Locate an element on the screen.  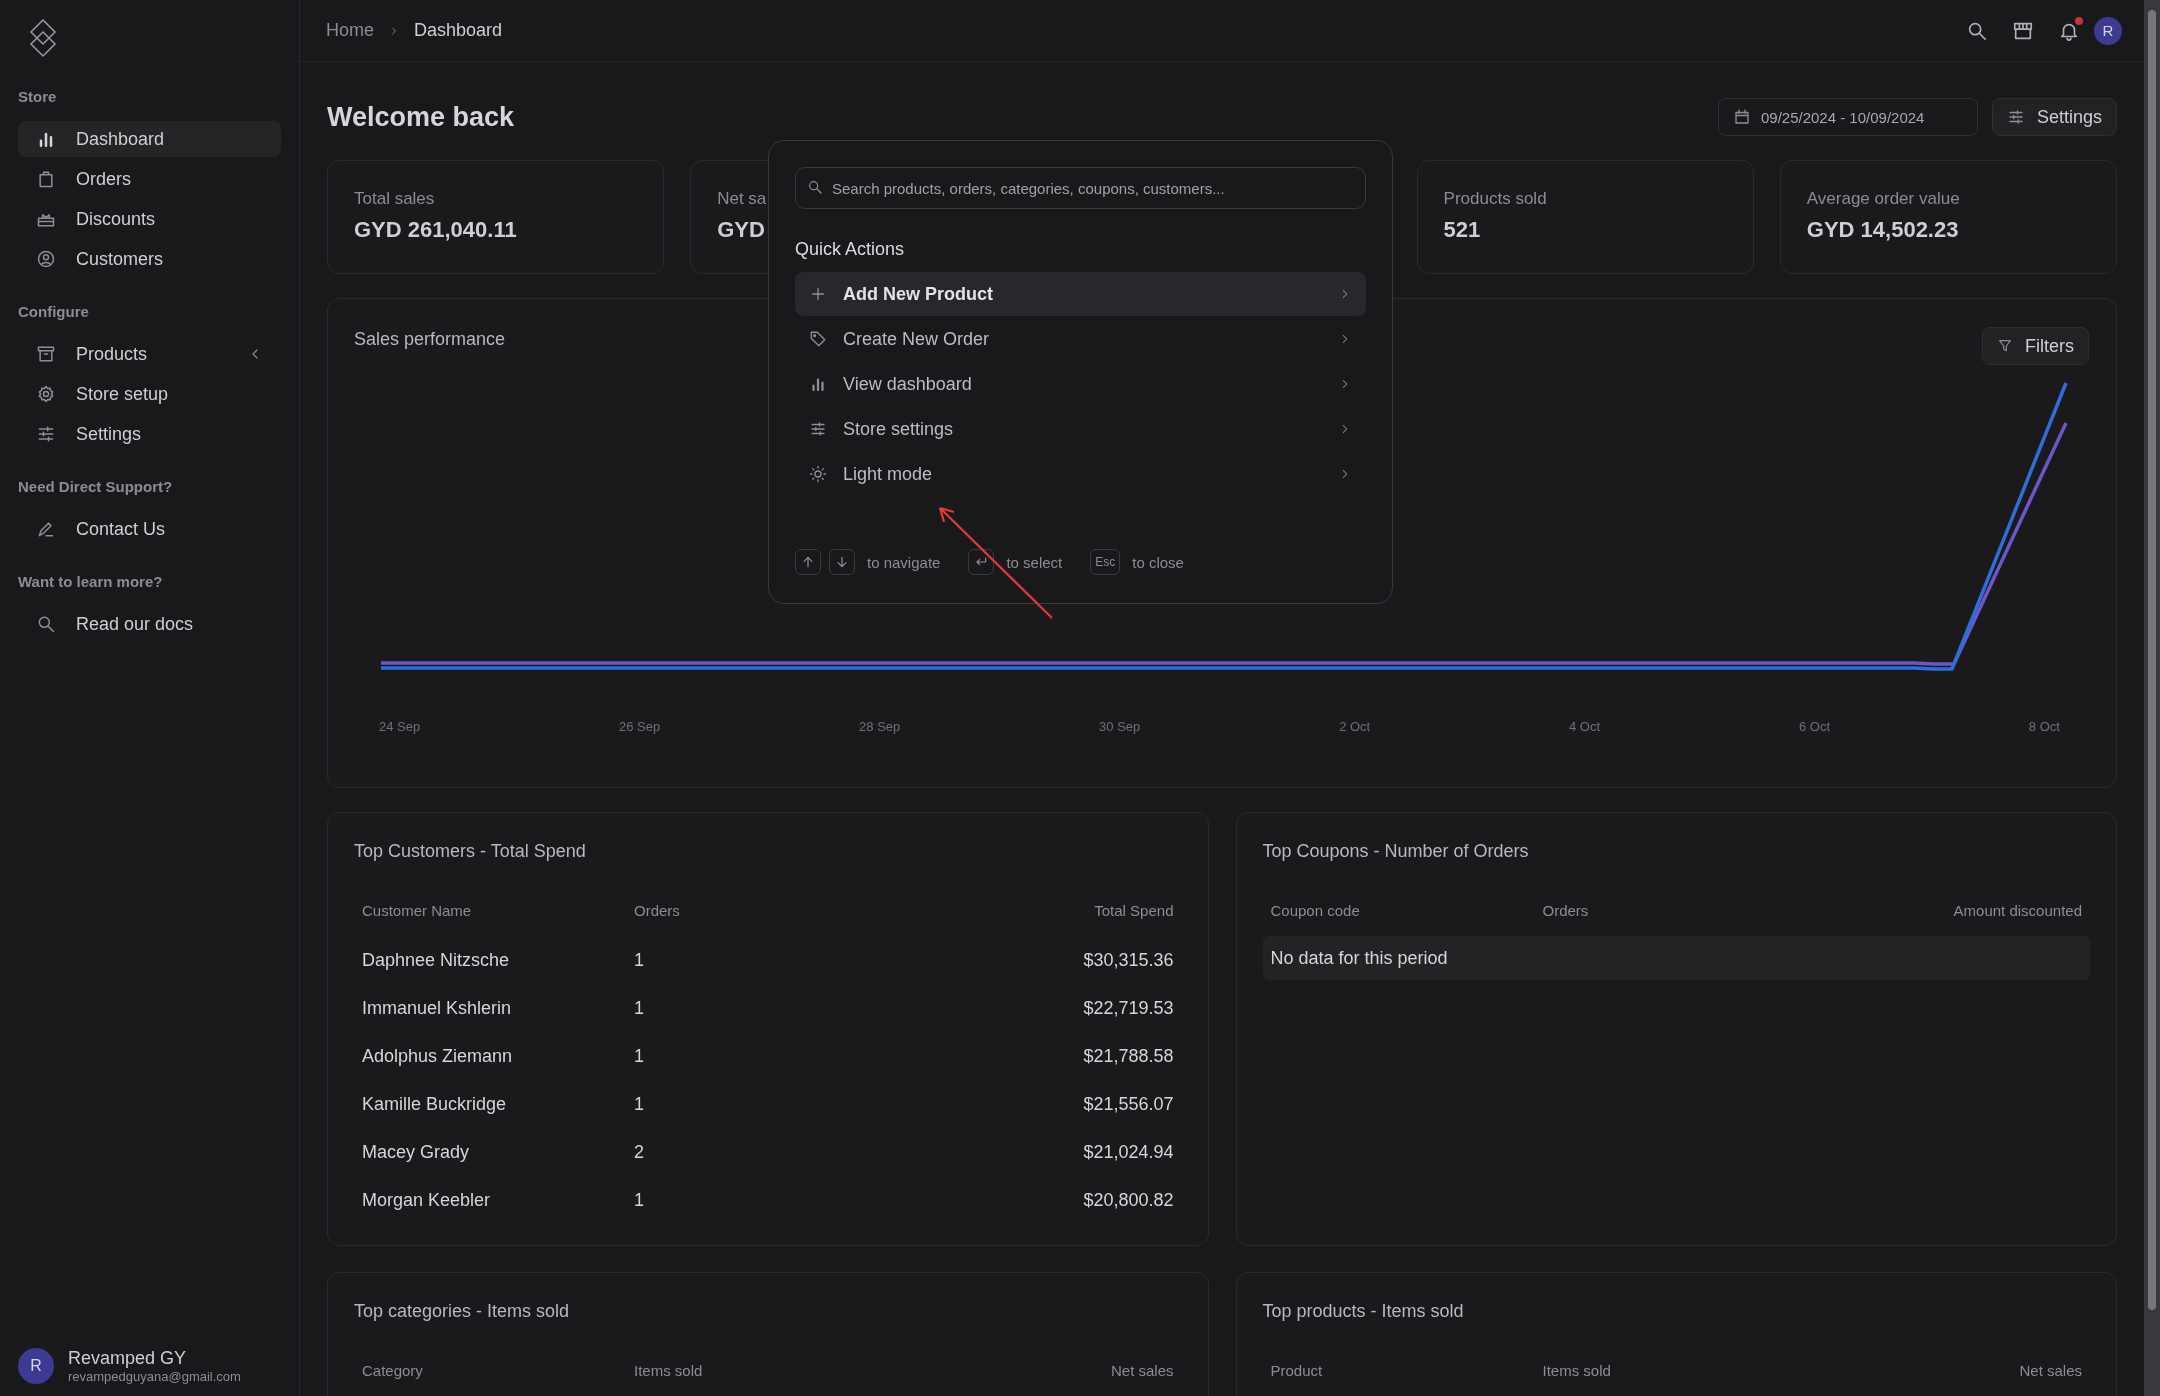
key-hint: Esc is located at coordinates (1105, 562).